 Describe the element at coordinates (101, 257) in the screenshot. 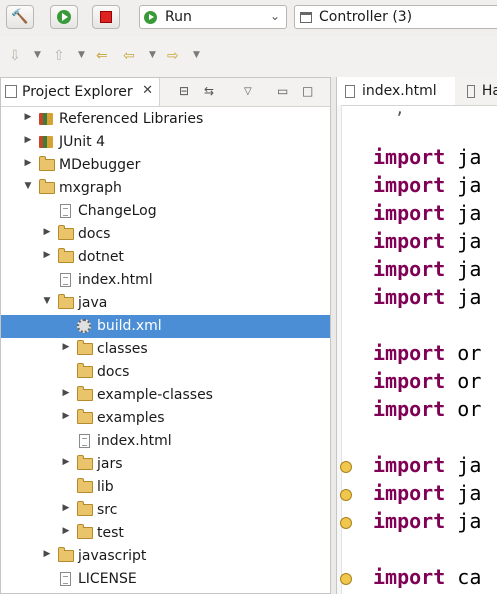

I see `tree-item-label: dotnet` at that location.